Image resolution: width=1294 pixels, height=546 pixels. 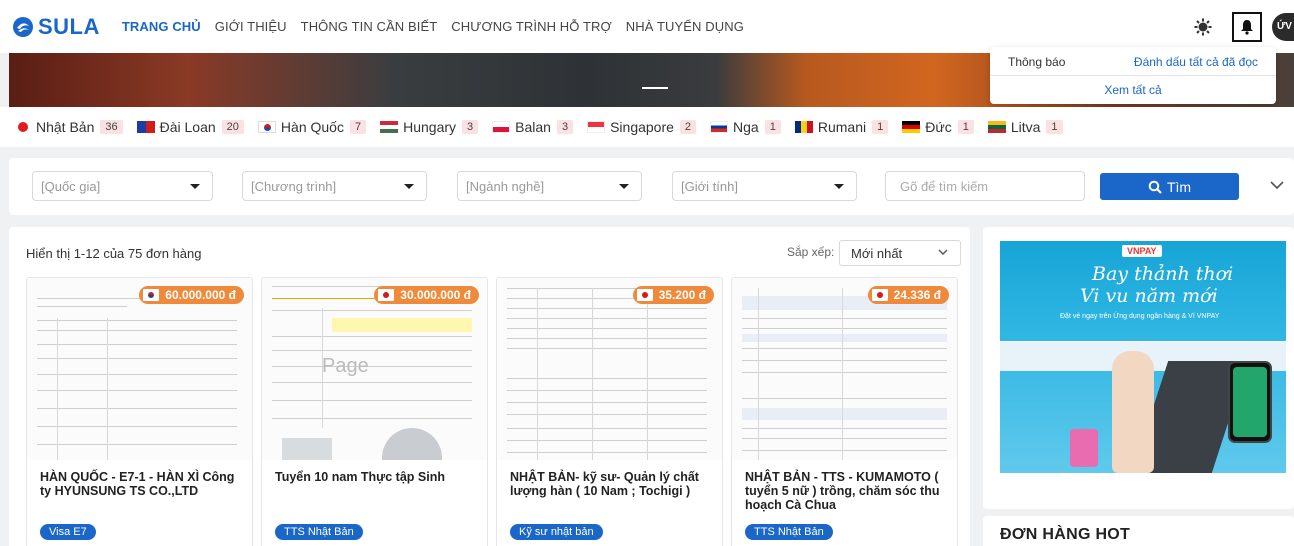 What do you see at coordinates (1283, 26) in the screenshot?
I see `user-avatar: ỨV` at bounding box center [1283, 26].